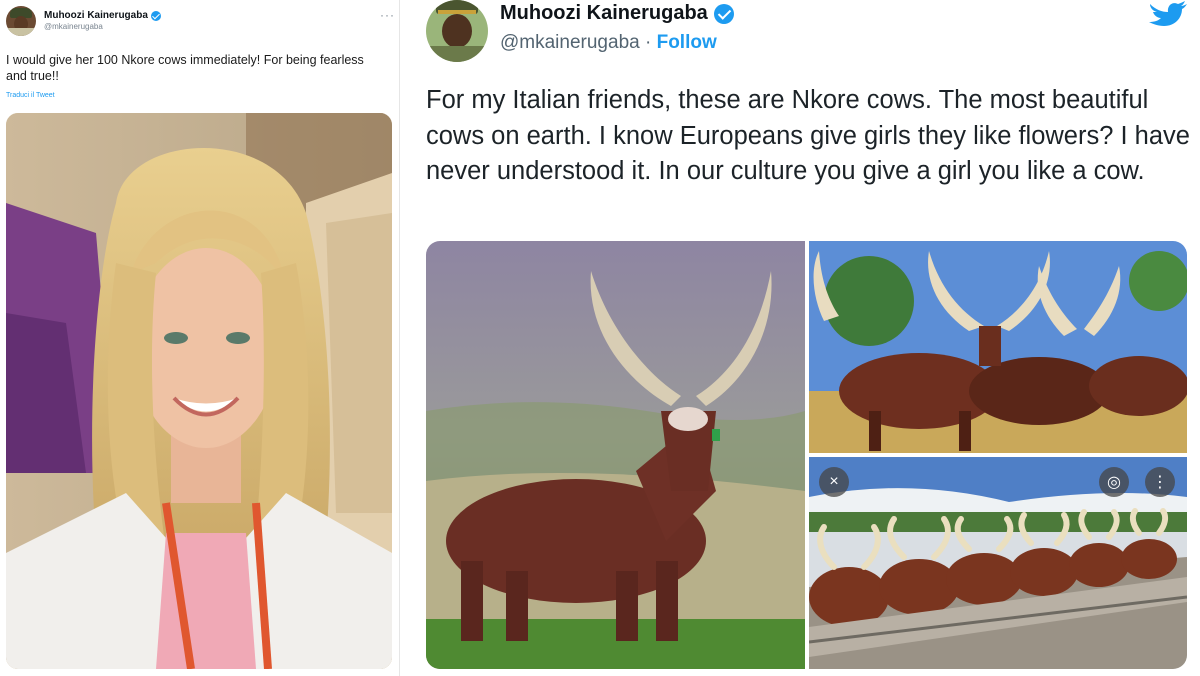  I want to click on right-author-avatar, so click(457, 31).